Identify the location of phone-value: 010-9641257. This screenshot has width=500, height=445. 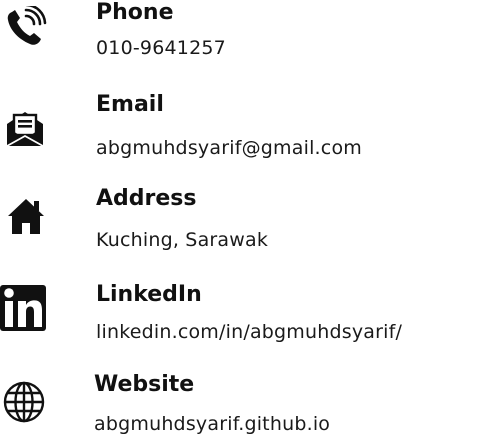
(161, 48).